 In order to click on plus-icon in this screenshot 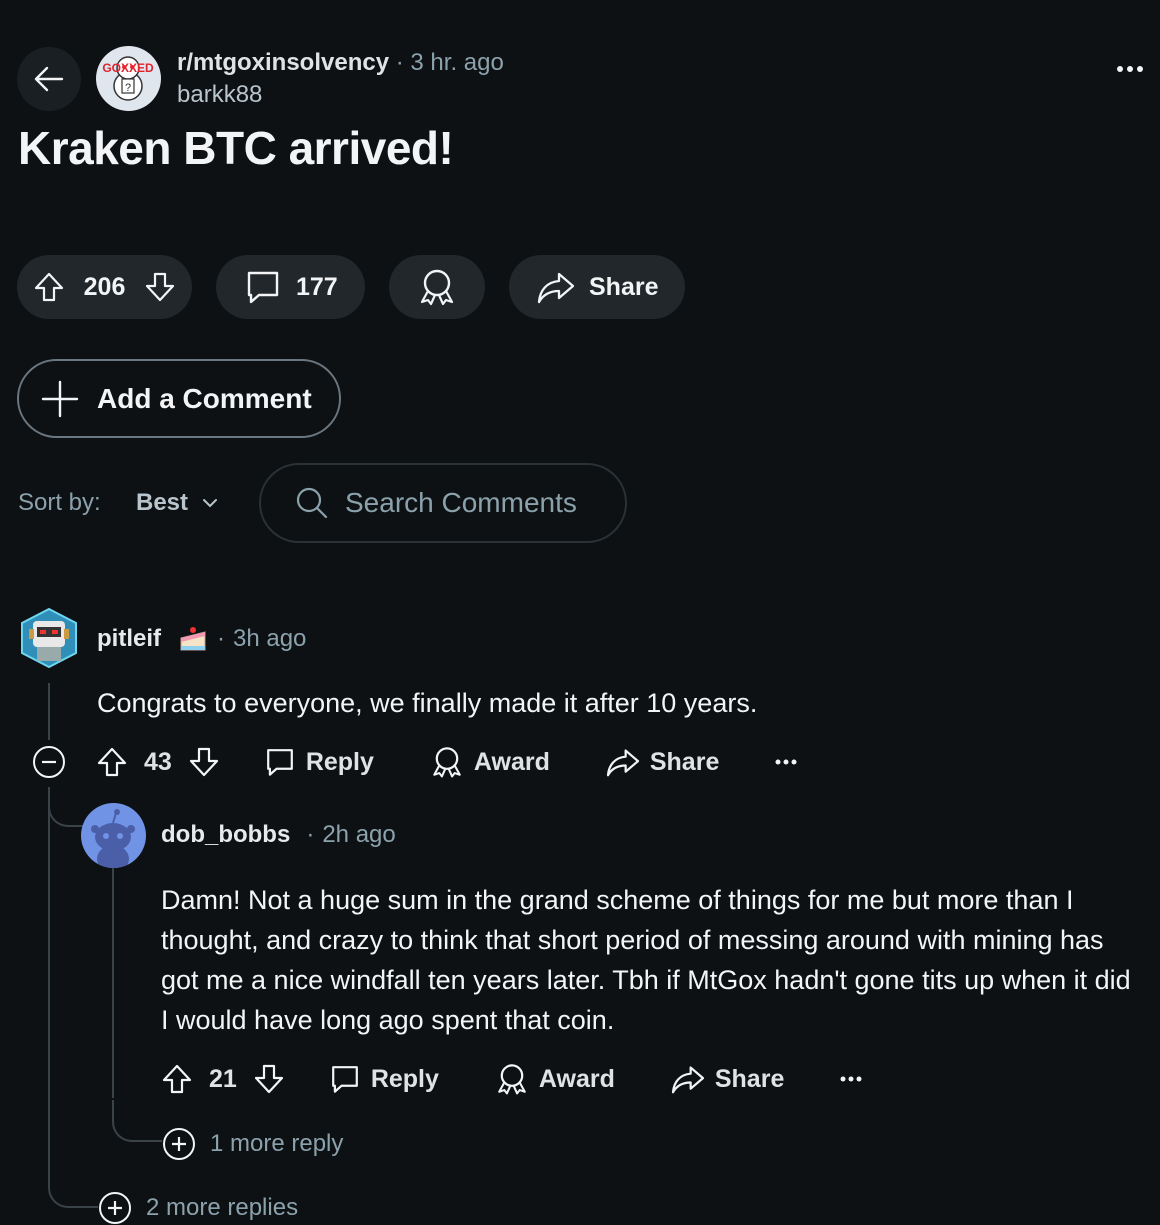, I will do `click(60, 398)`.